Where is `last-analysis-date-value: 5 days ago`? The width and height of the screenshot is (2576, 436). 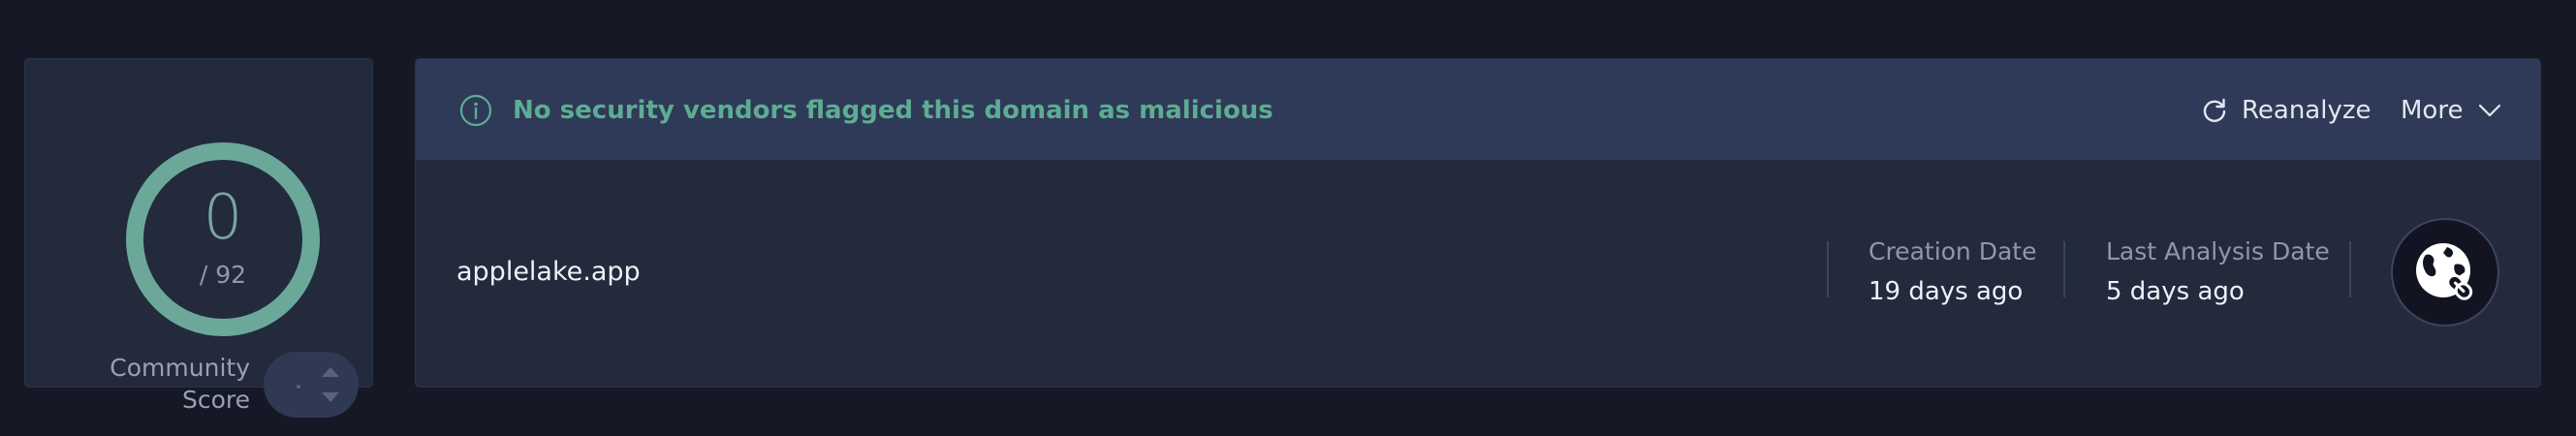 last-analysis-date-value: 5 days ago is located at coordinates (2175, 291).